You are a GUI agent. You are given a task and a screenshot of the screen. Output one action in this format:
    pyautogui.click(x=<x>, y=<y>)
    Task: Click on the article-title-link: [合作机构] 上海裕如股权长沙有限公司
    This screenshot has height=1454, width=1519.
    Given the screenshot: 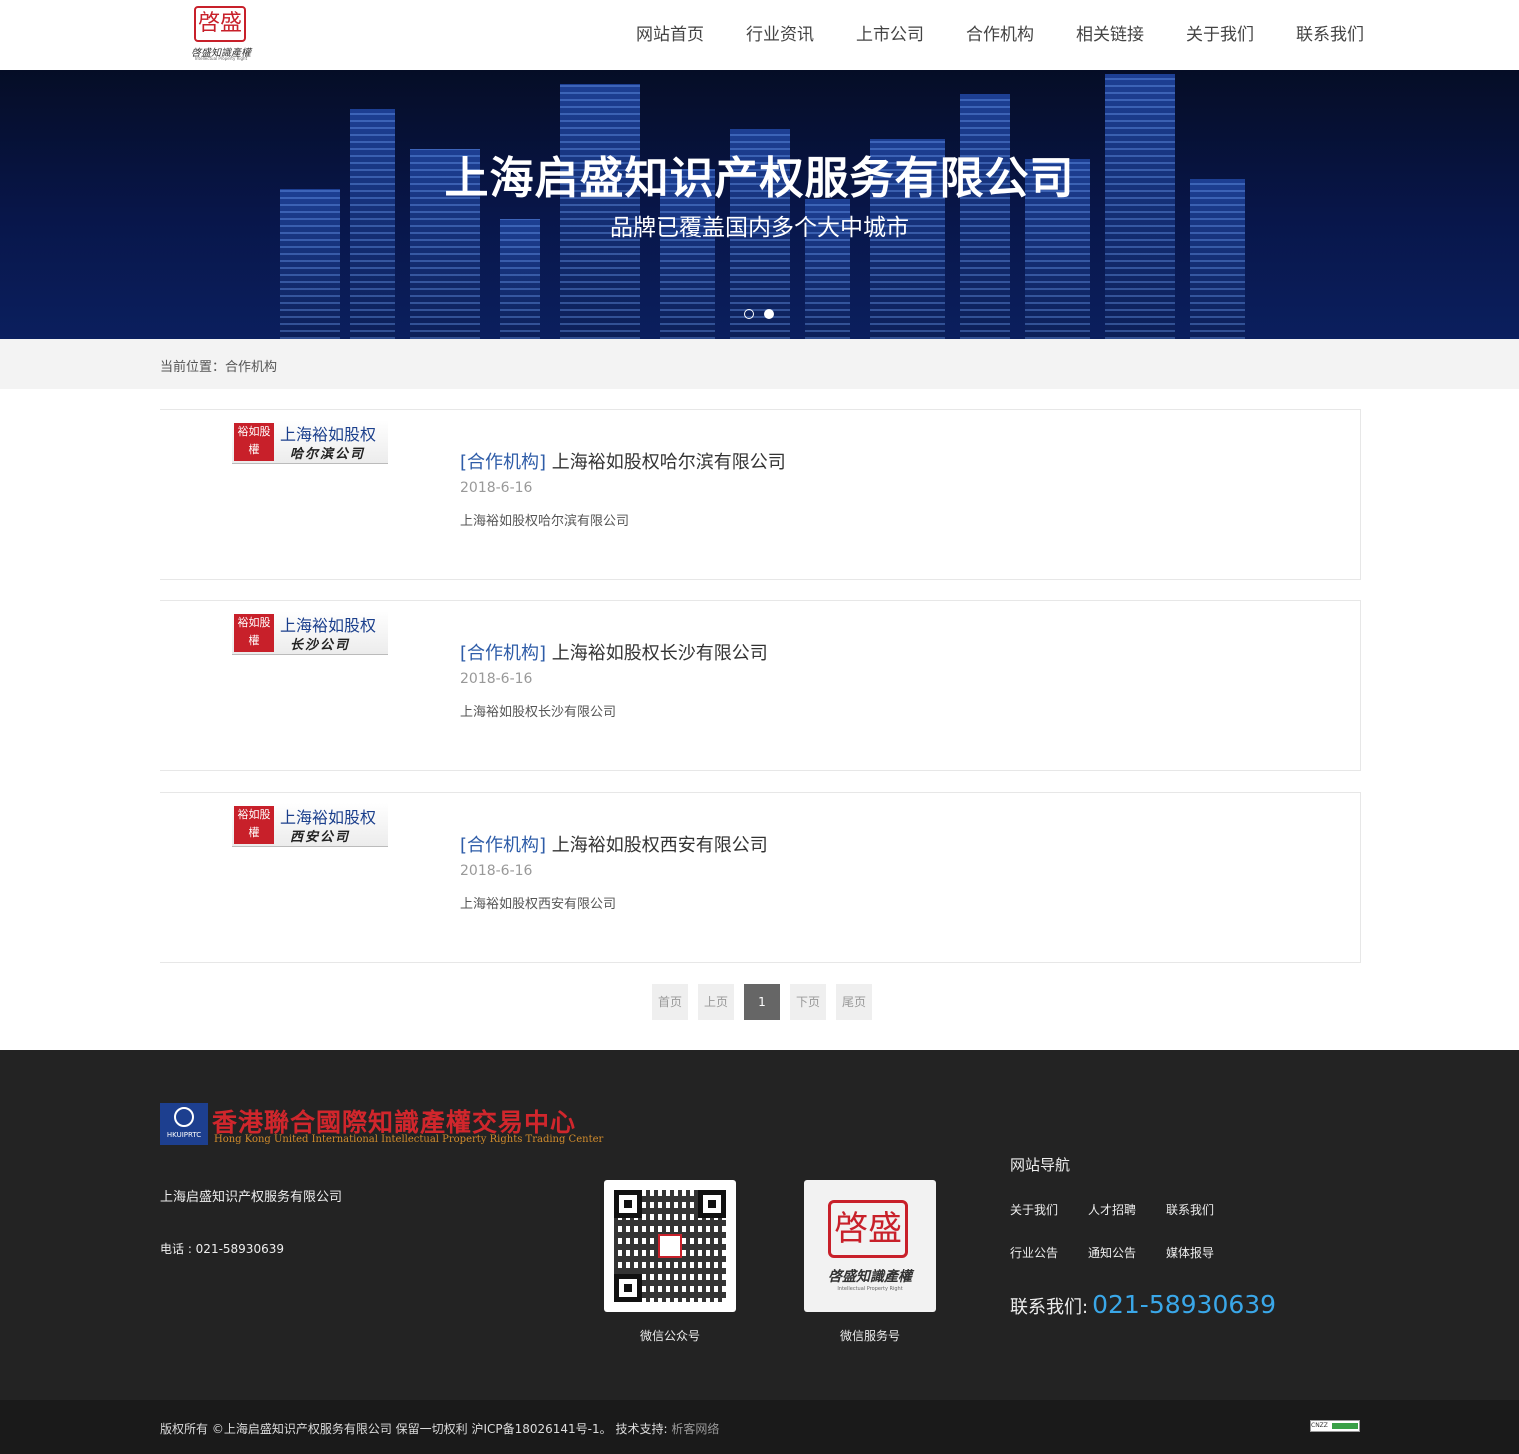 What is the action you would take?
    pyautogui.click(x=614, y=652)
    